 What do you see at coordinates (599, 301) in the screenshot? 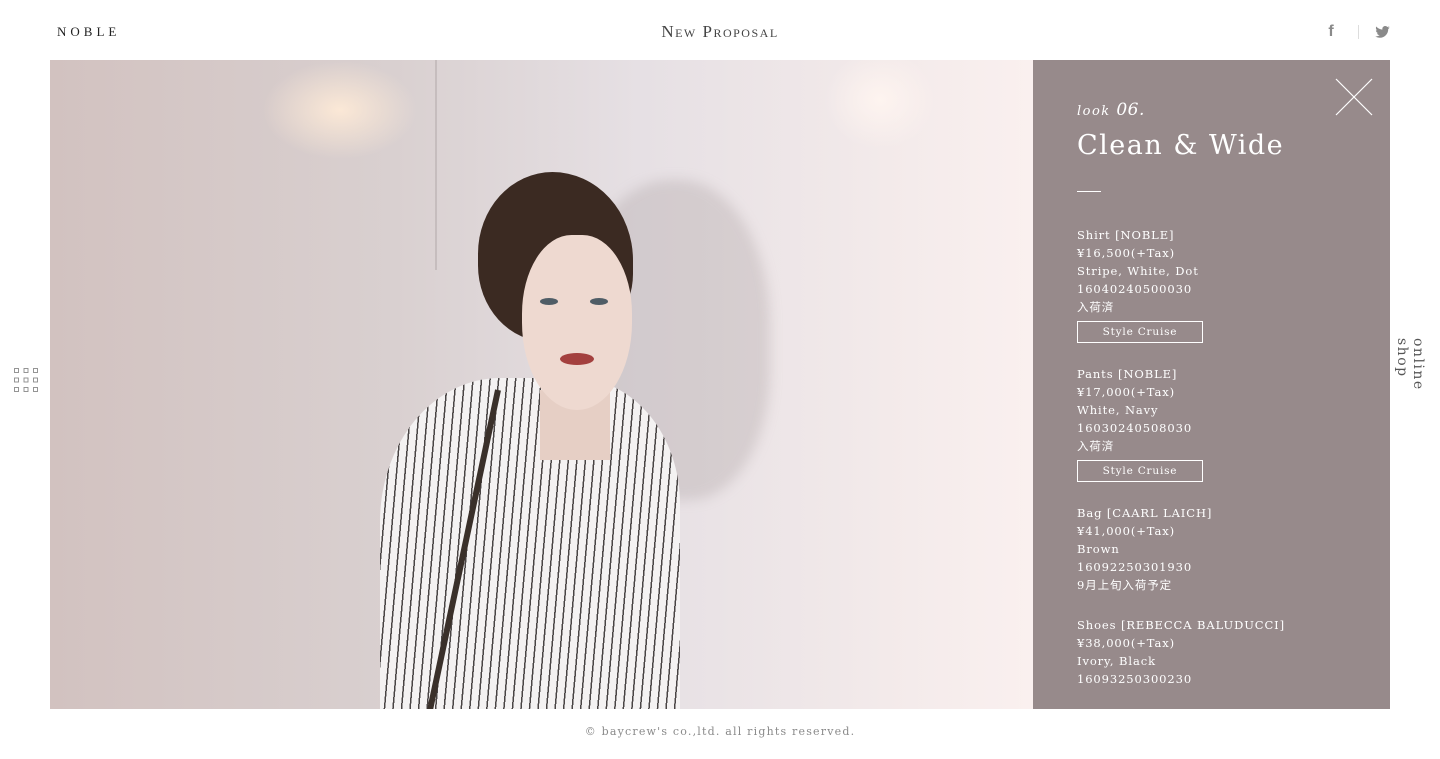
I see `model-eye-right` at bounding box center [599, 301].